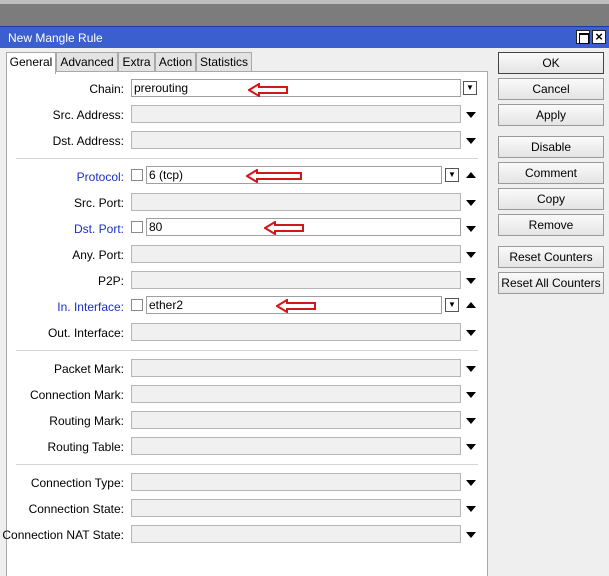  What do you see at coordinates (296, 88) in the screenshot?
I see `chain-field: prerouting` at bounding box center [296, 88].